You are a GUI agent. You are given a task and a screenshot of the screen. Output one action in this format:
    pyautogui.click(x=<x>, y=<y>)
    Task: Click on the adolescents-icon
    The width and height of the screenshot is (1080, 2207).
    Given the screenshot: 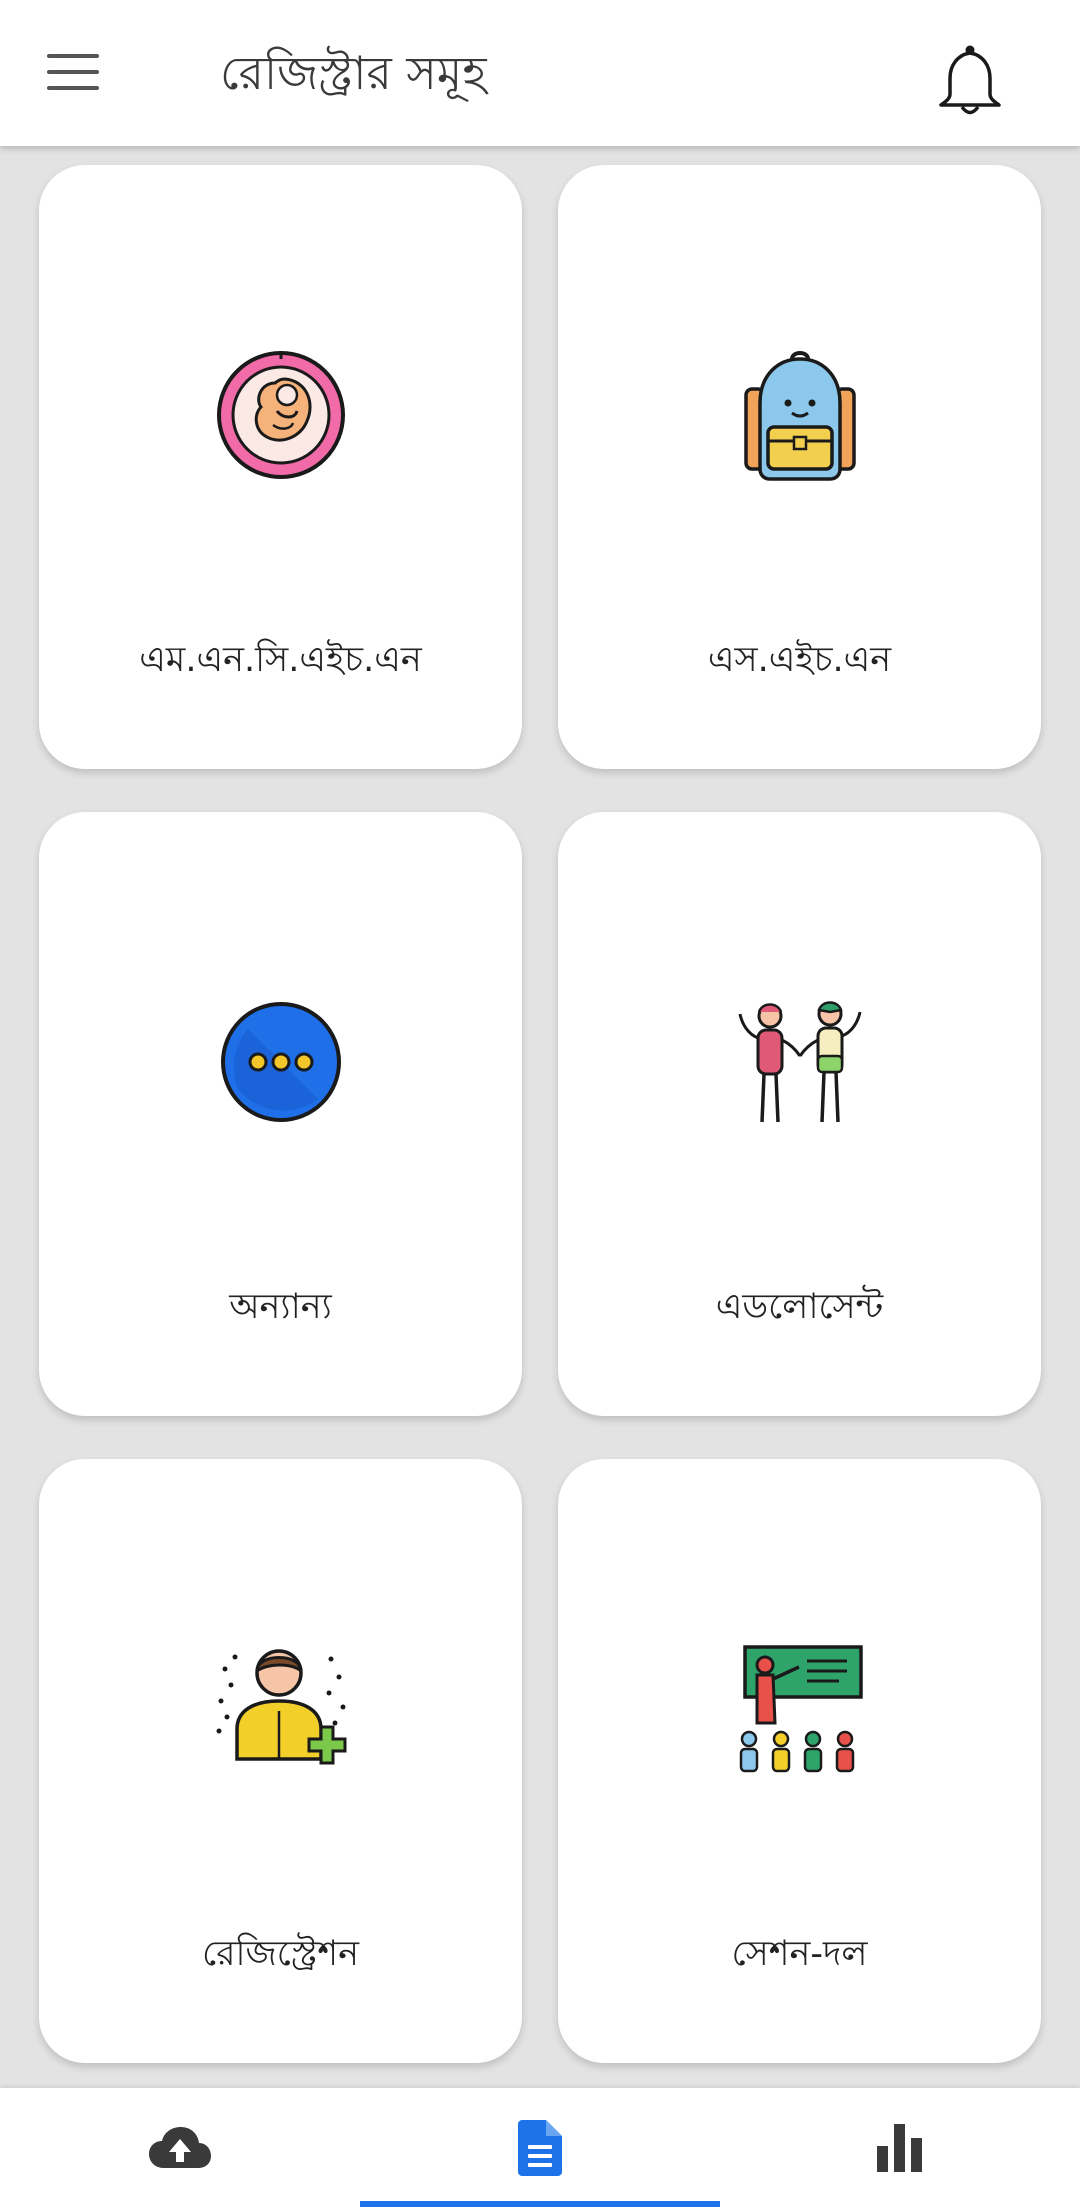 What is the action you would take?
    pyautogui.click(x=800, y=1062)
    